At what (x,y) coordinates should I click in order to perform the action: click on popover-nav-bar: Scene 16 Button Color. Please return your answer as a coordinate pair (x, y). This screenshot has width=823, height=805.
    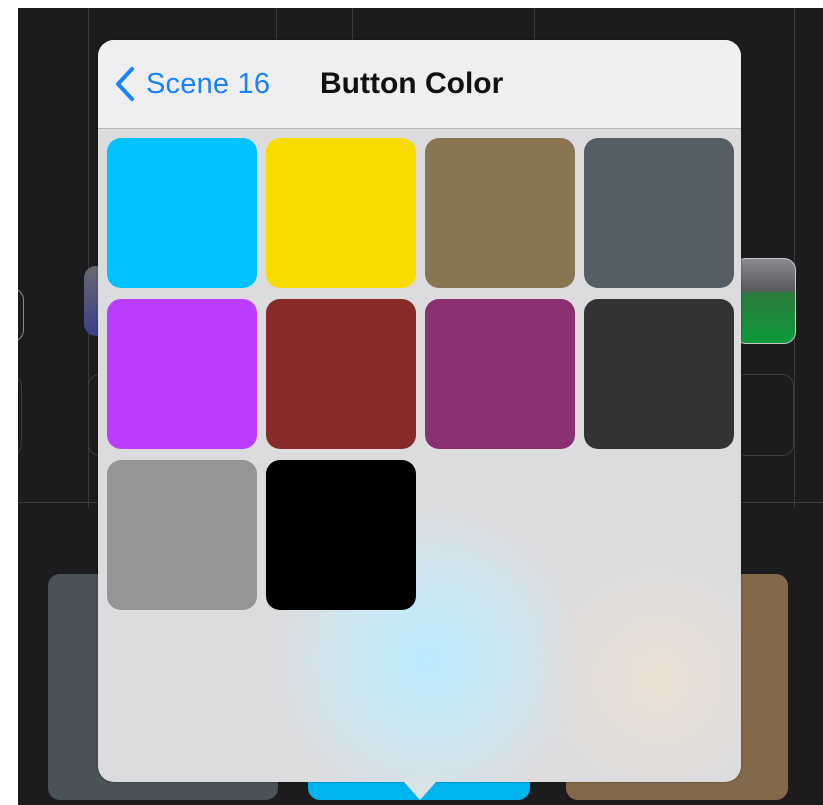
    Looking at the image, I should click on (419, 84).